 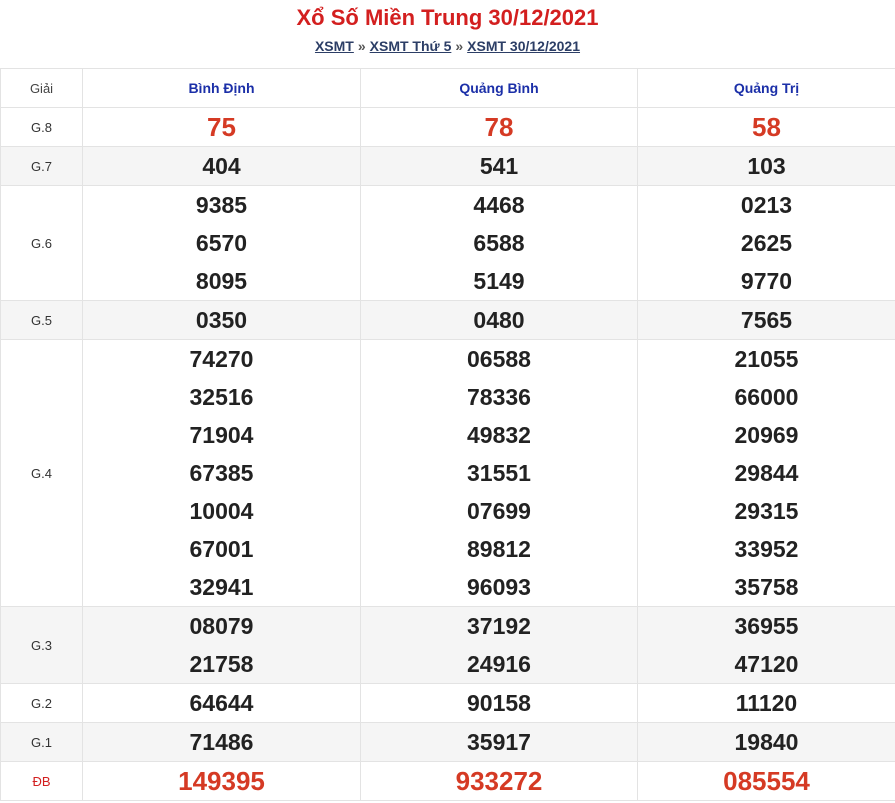 I want to click on table-row: ĐB 149395 933272 085554, so click(x=447, y=781).